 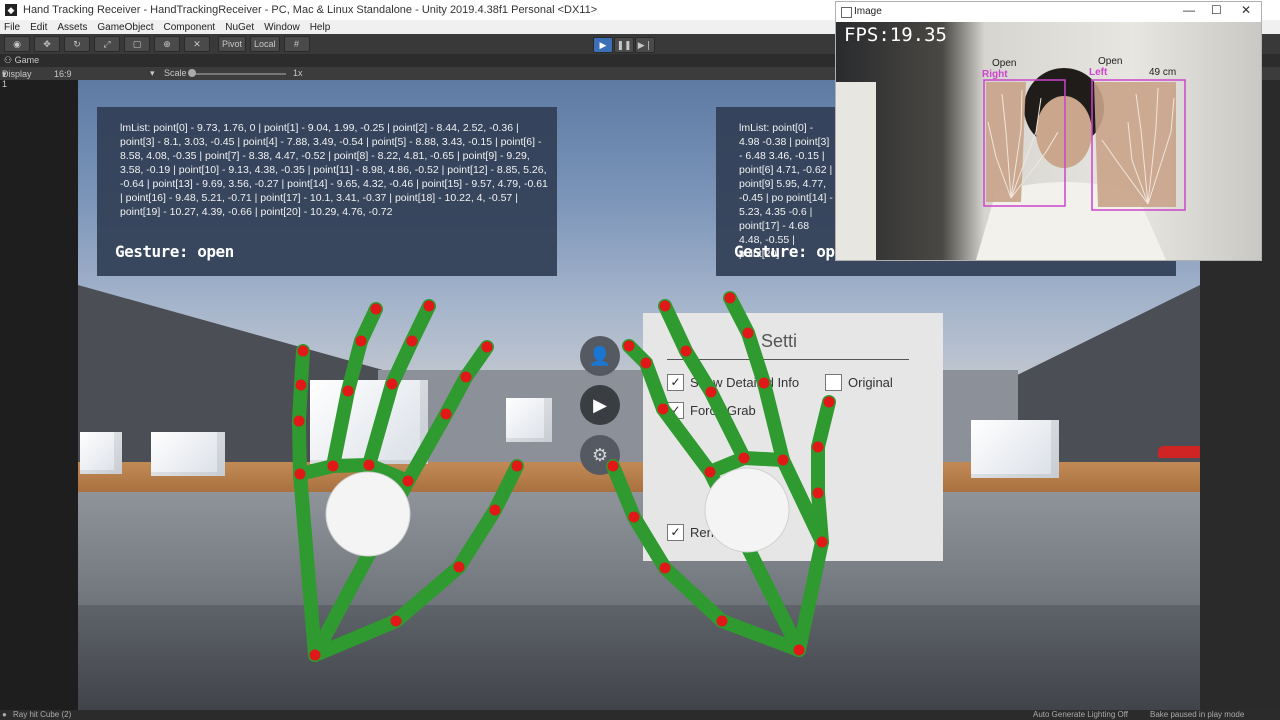 I want to click on left-hand-skin, so click(x=1135, y=144).